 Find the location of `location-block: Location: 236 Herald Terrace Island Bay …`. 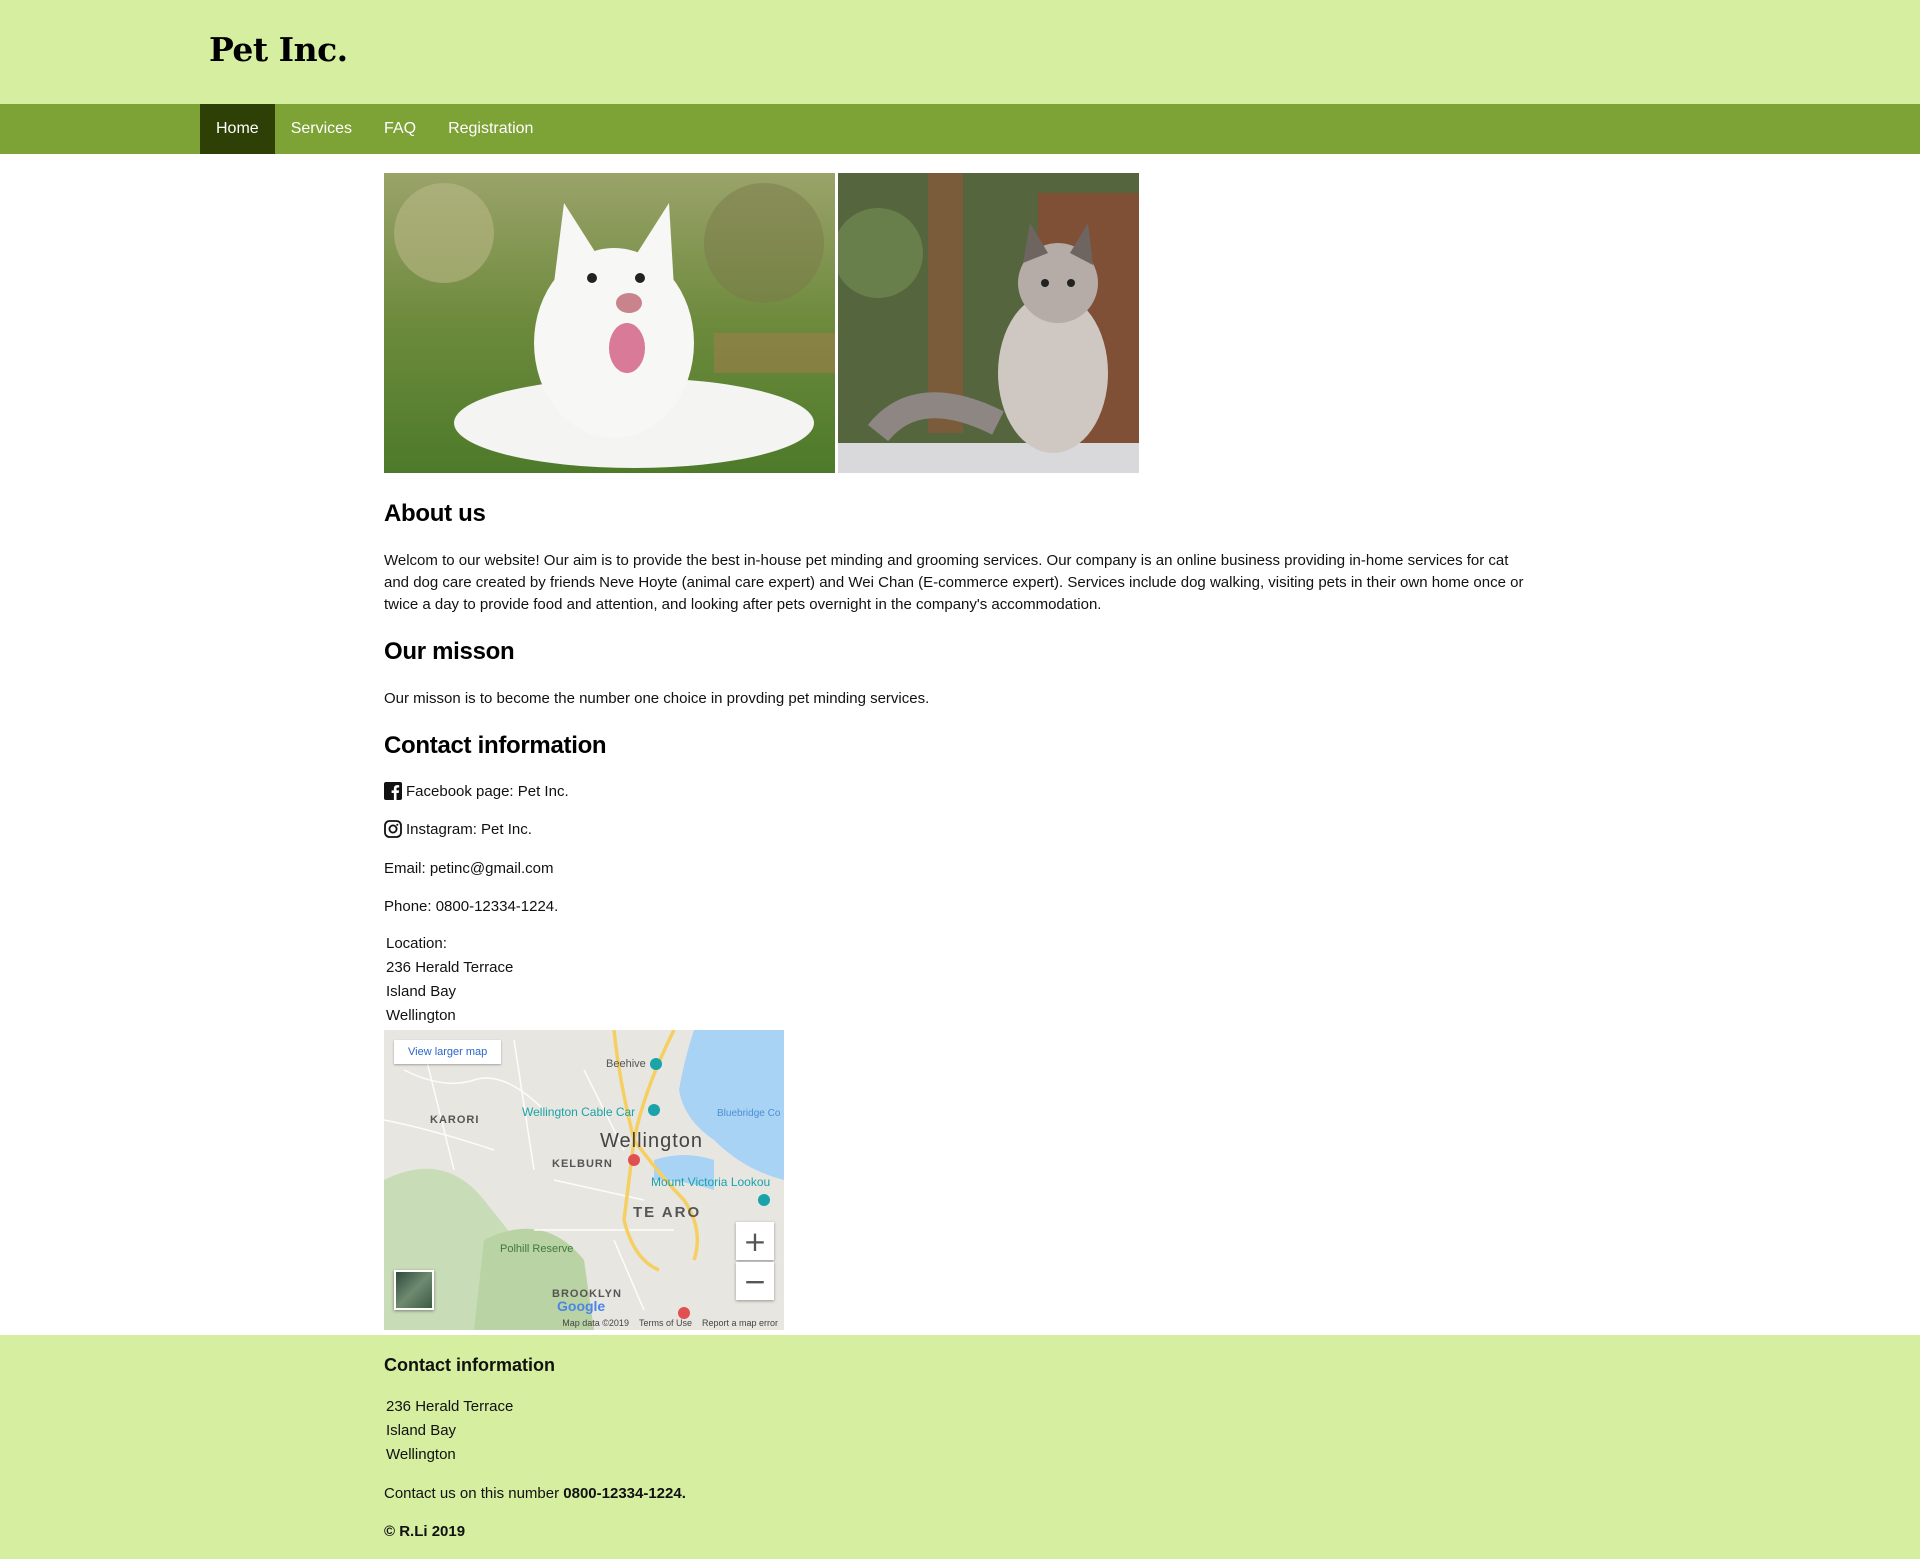

location-block: Location: 236 Herald Terrace Island Bay … is located at coordinates (449, 980).